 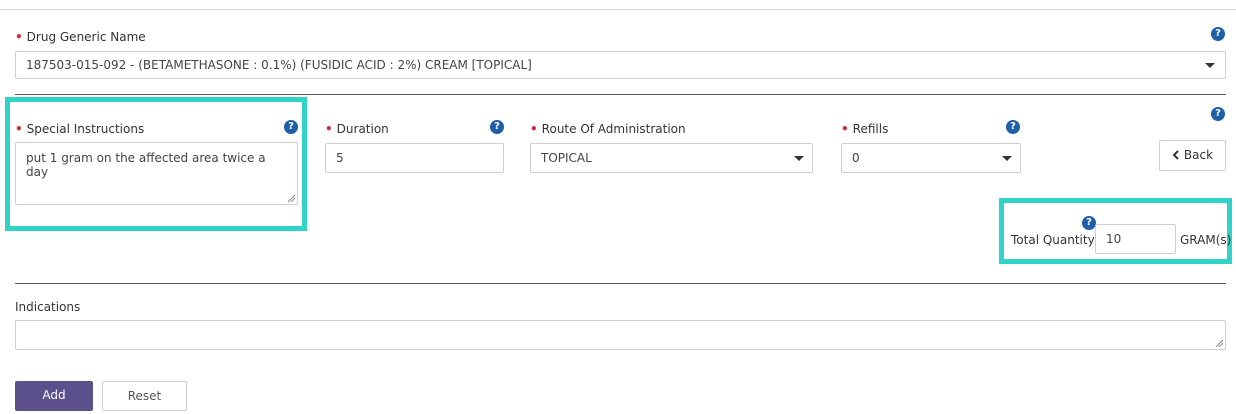 What do you see at coordinates (414, 158) in the screenshot?
I see `duration-input: 5` at bounding box center [414, 158].